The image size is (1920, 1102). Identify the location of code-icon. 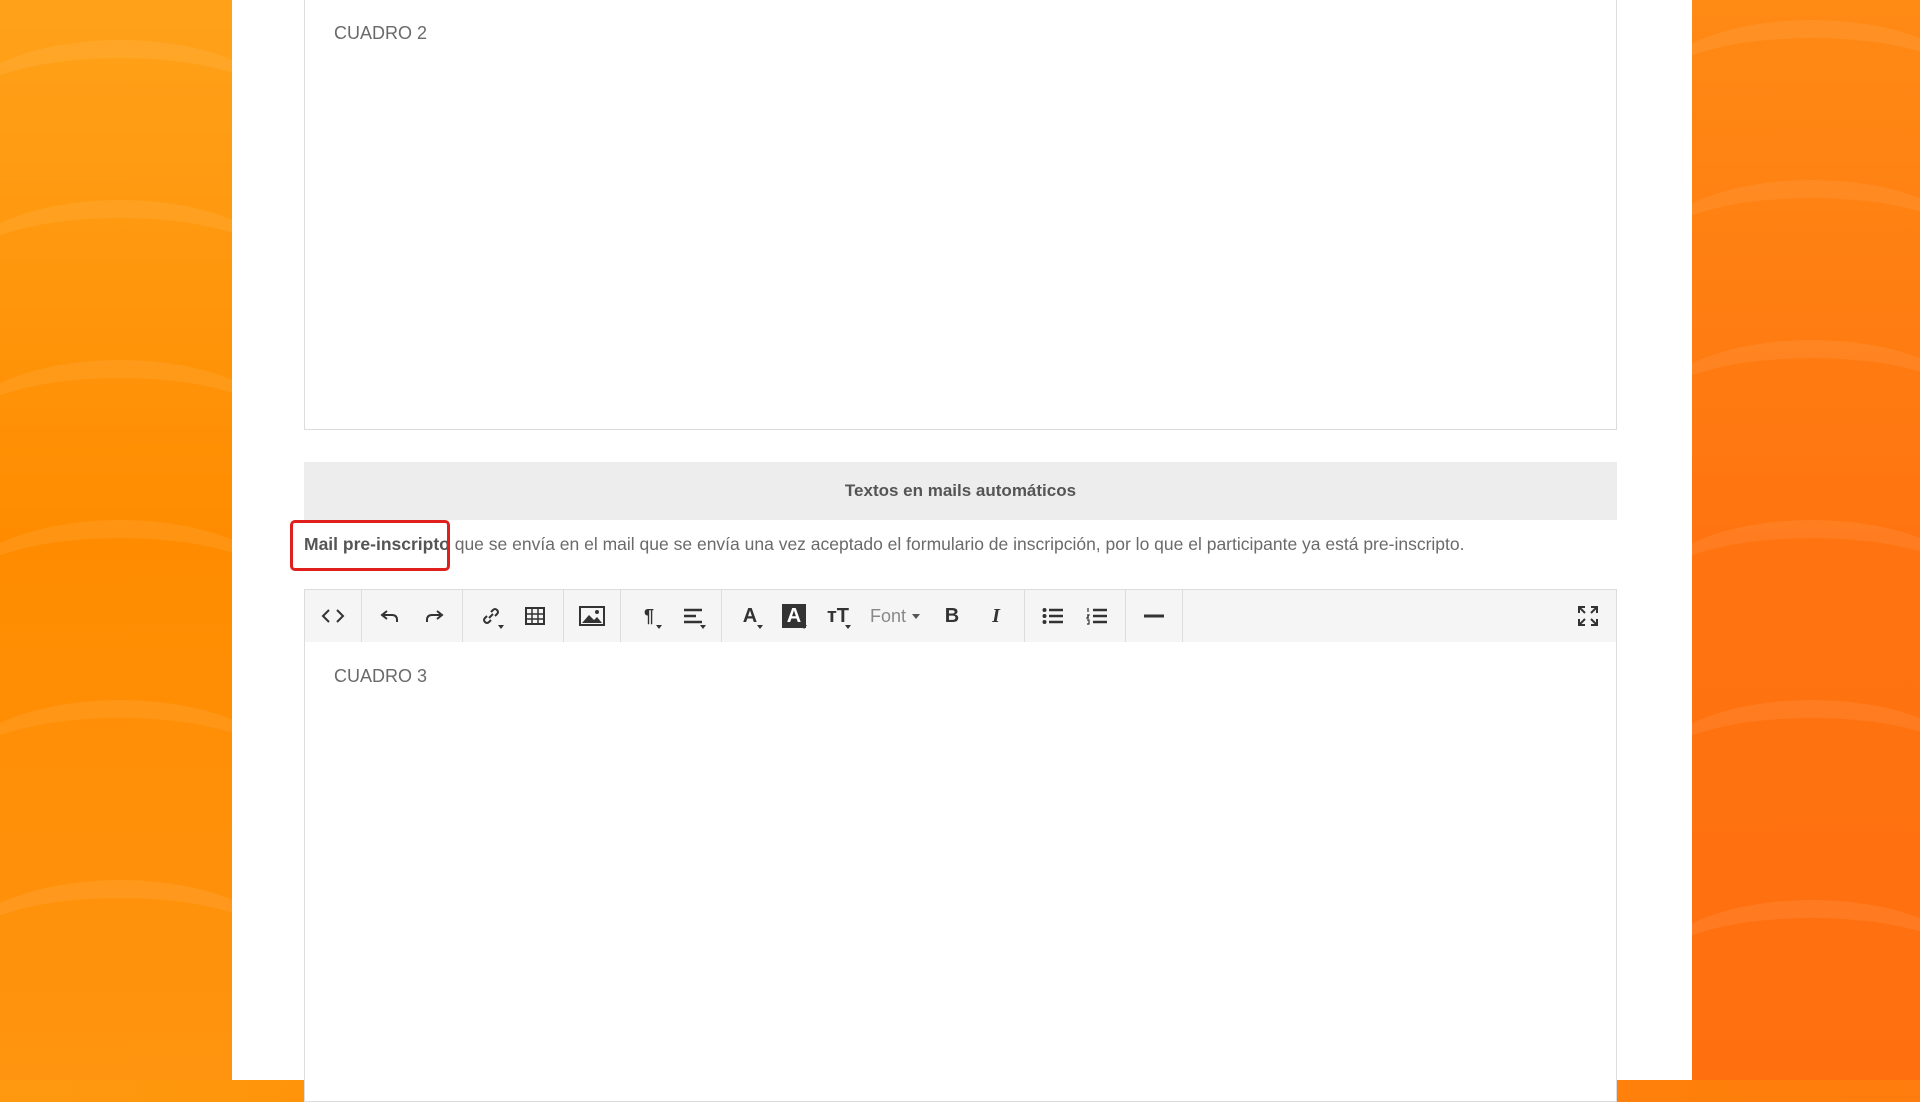
(333, 616).